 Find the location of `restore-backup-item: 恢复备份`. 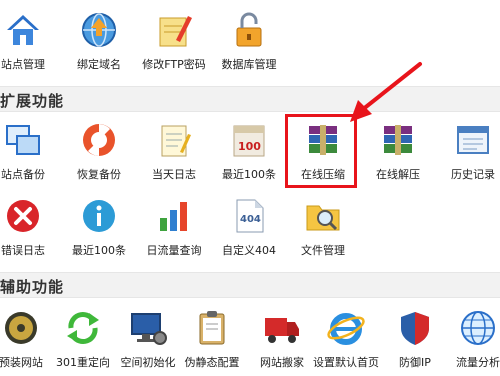

restore-backup-item: 恢复备份 is located at coordinates (99, 151).